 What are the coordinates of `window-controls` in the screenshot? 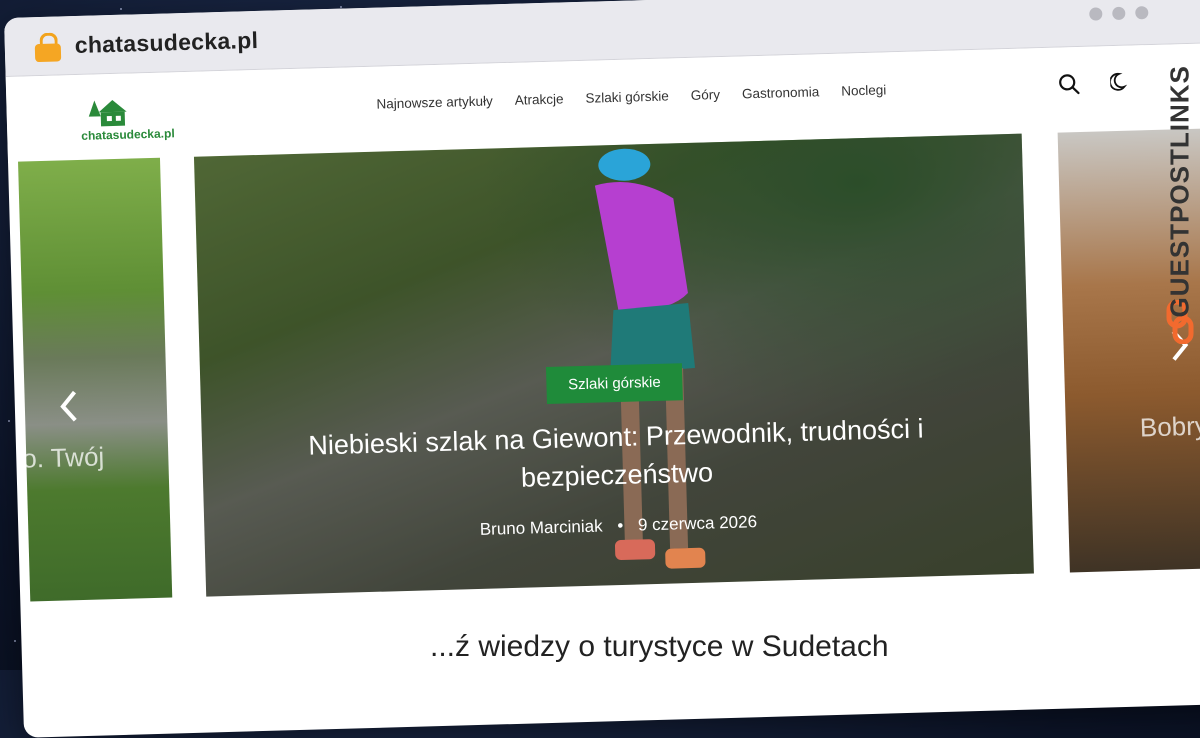 It's located at (1119, 13).